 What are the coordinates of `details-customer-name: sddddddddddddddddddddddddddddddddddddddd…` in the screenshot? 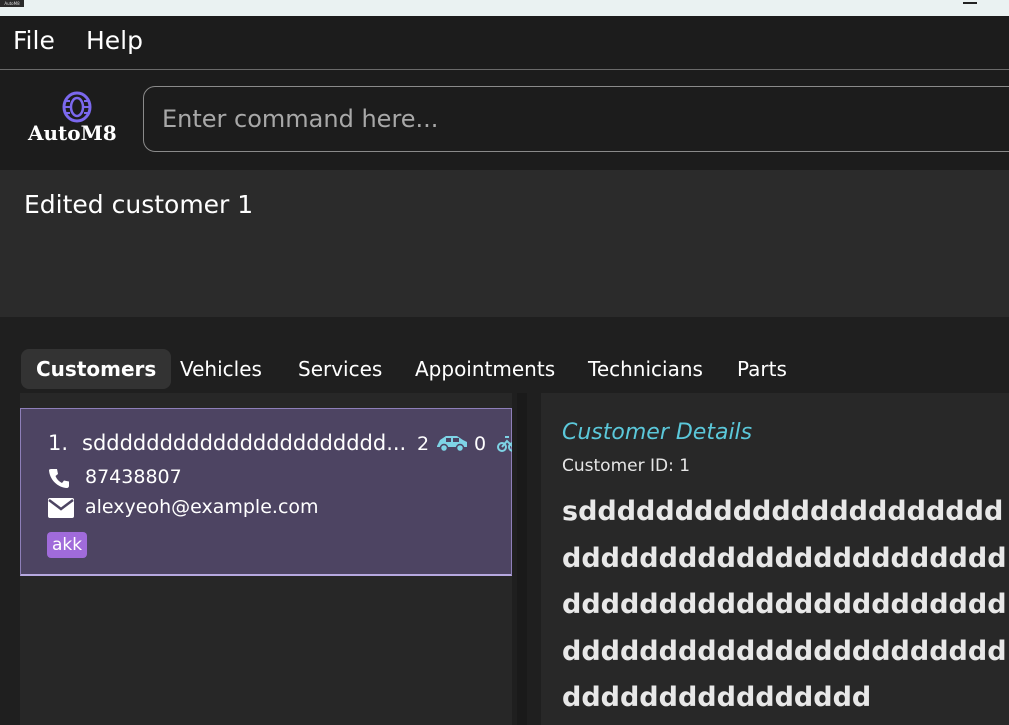 It's located at (784, 604).